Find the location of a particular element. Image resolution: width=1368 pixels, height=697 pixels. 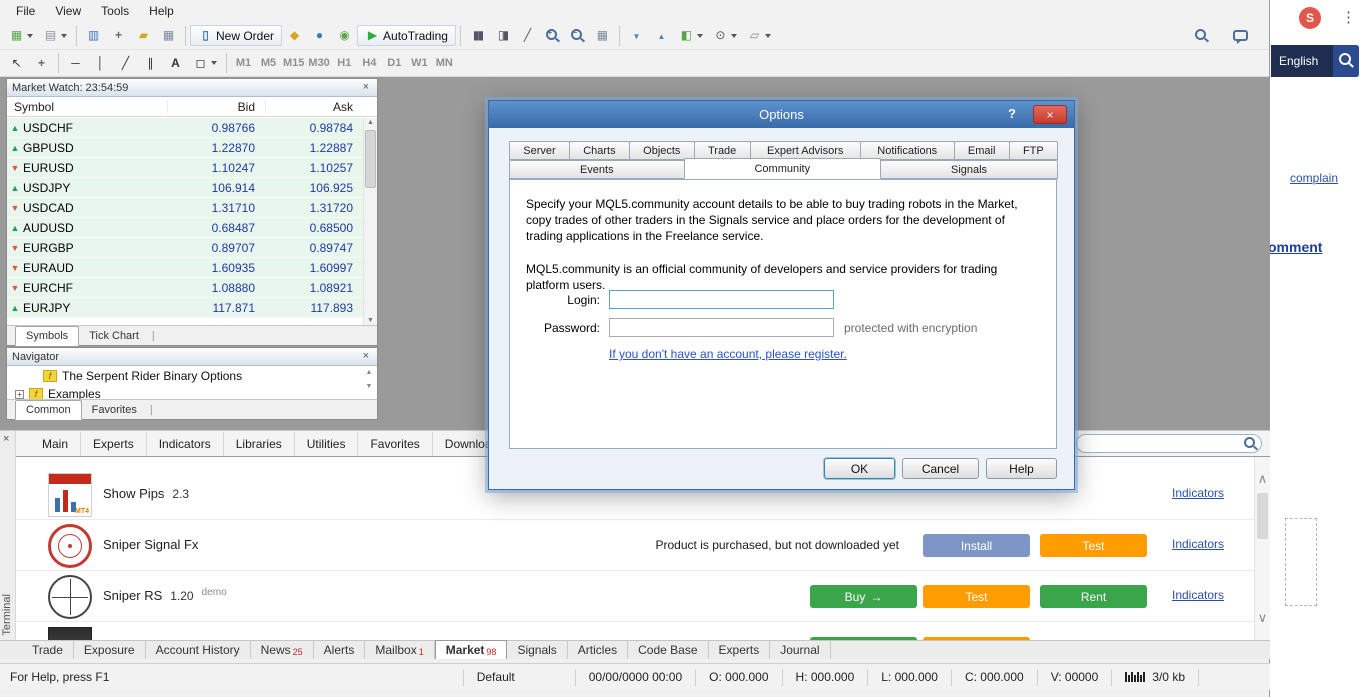

navigator-toggle-button is located at coordinates (143, 35).